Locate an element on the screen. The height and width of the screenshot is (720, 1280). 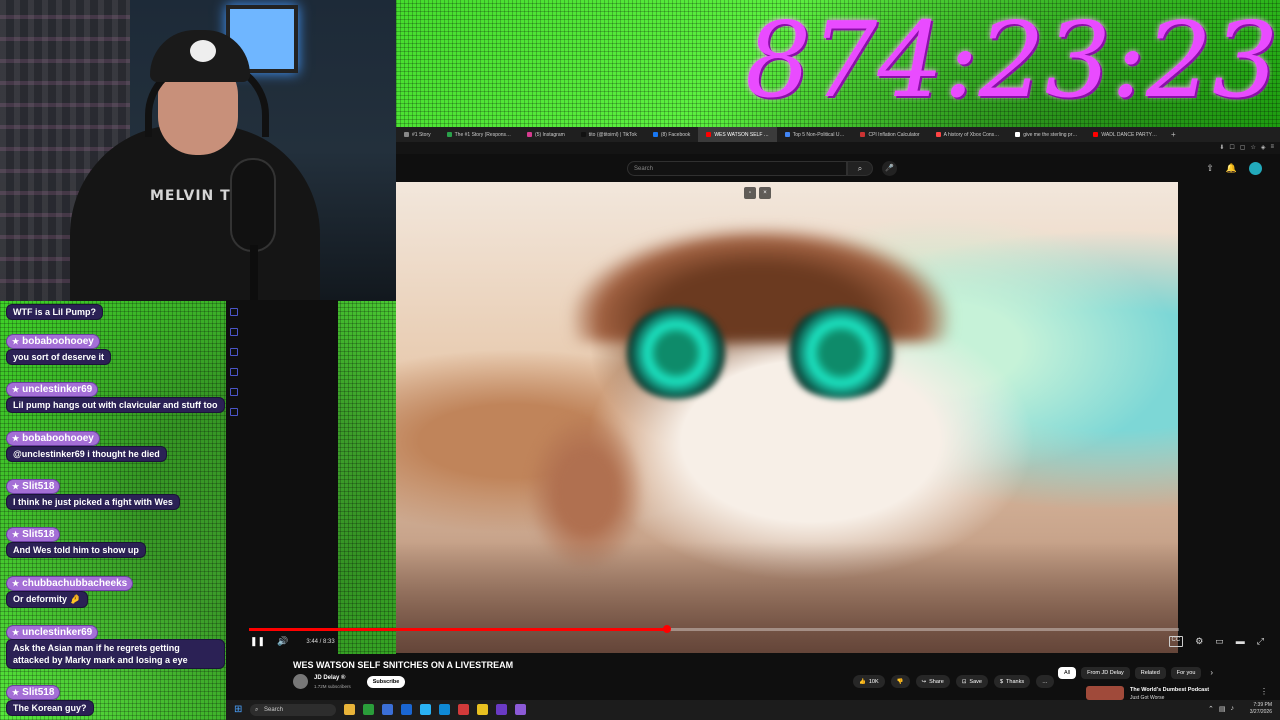
create-icon: ⇧ is located at coordinates (1210, 168).